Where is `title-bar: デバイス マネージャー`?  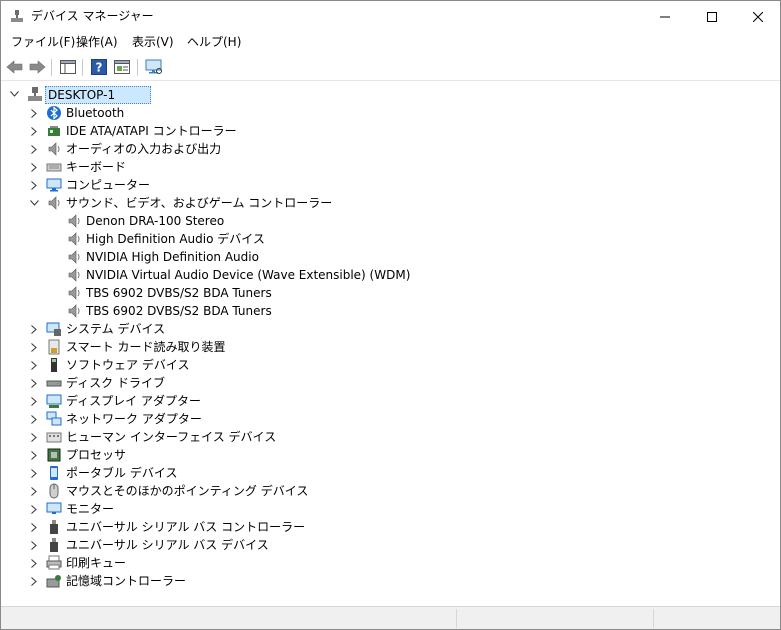
title-bar: デバイス マネージャー is located at coordinates (390, 16).